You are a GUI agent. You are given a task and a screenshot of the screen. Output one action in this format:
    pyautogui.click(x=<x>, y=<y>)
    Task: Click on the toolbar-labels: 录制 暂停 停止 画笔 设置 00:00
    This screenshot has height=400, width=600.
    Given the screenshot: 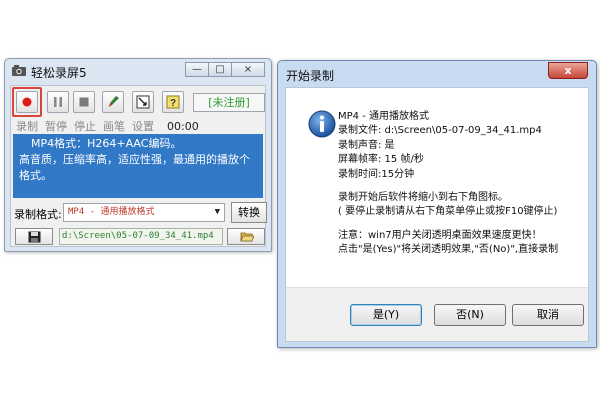 What is the action you would take?
    pyautogui.click(x=111, y=126)
    